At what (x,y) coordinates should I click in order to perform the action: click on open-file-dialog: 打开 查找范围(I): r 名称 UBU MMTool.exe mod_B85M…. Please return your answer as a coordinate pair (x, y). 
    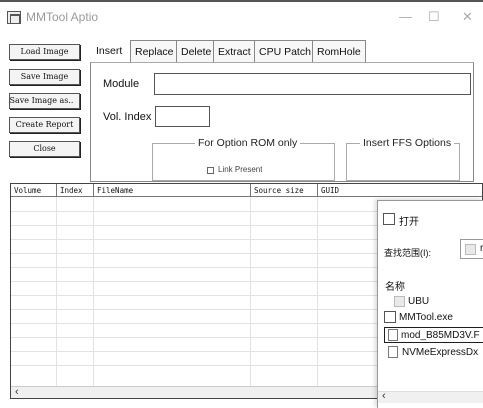
    Looking at the image, I should click on (430, 304).